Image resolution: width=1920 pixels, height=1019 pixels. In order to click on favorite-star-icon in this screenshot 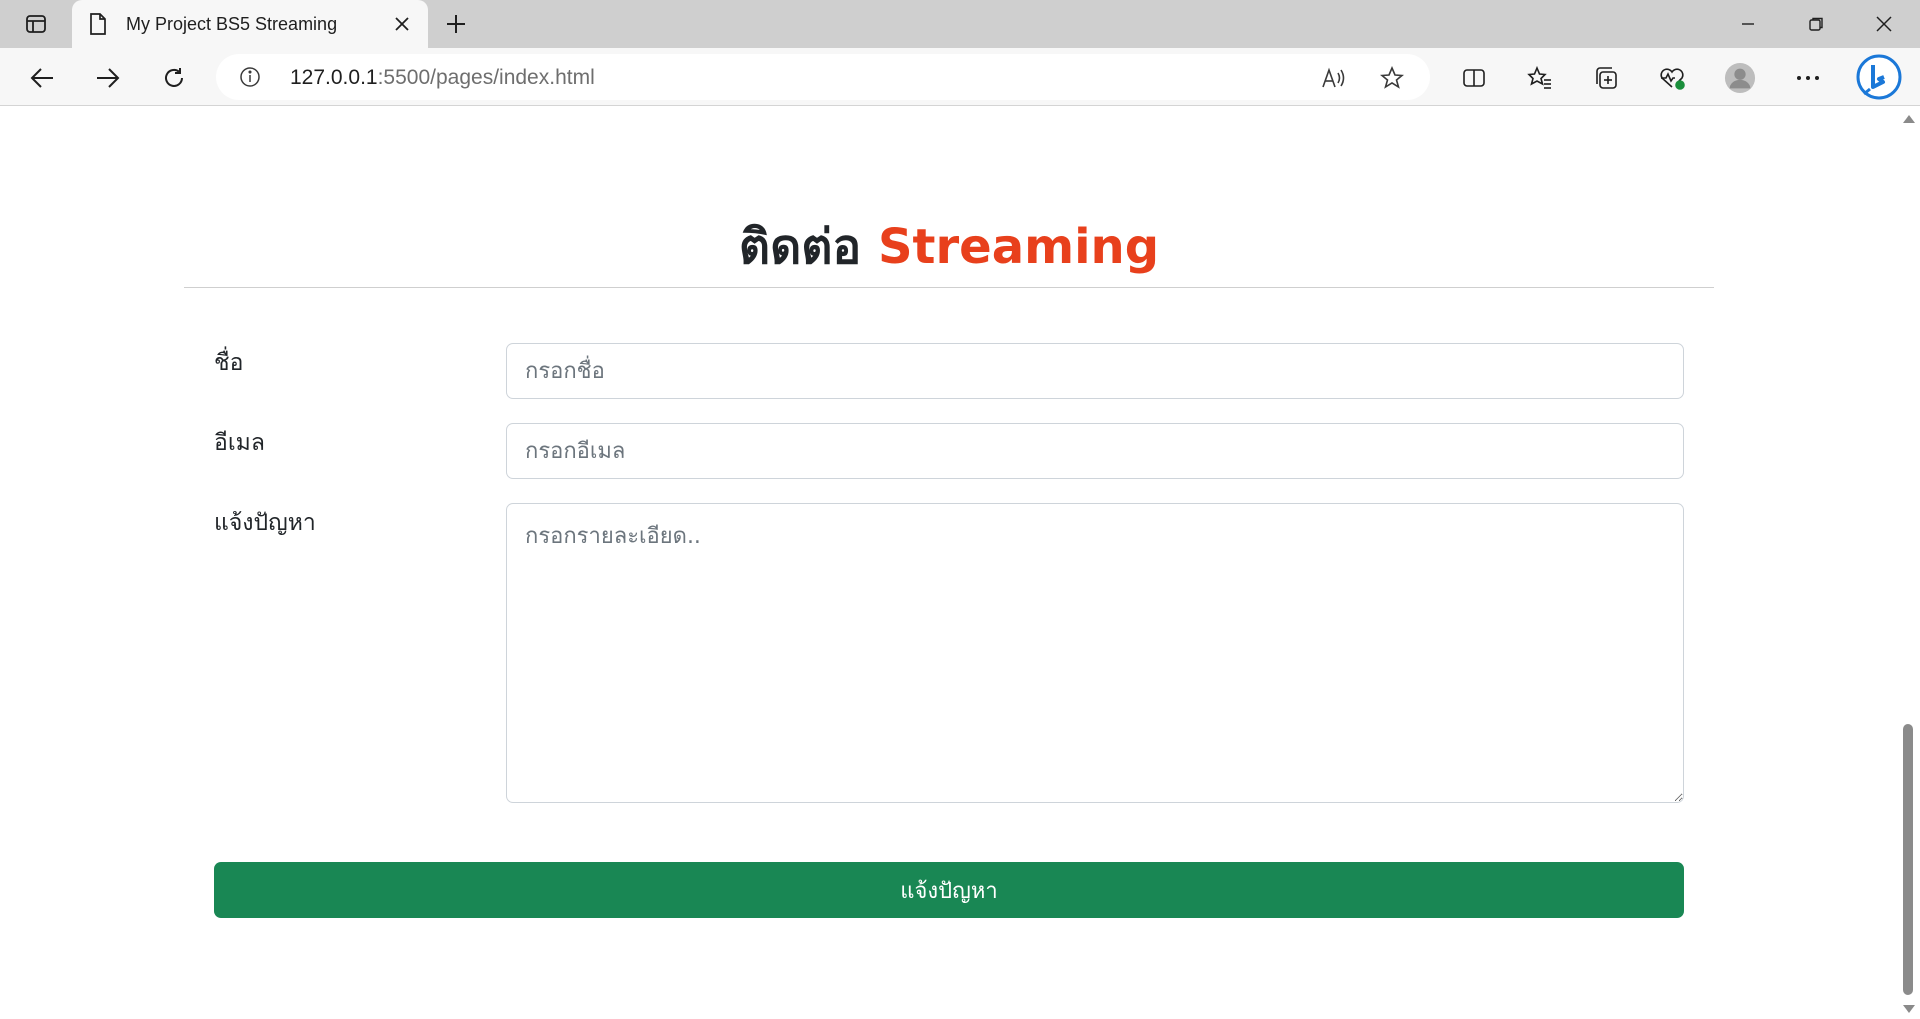, I will do `click(1392, 78)`.